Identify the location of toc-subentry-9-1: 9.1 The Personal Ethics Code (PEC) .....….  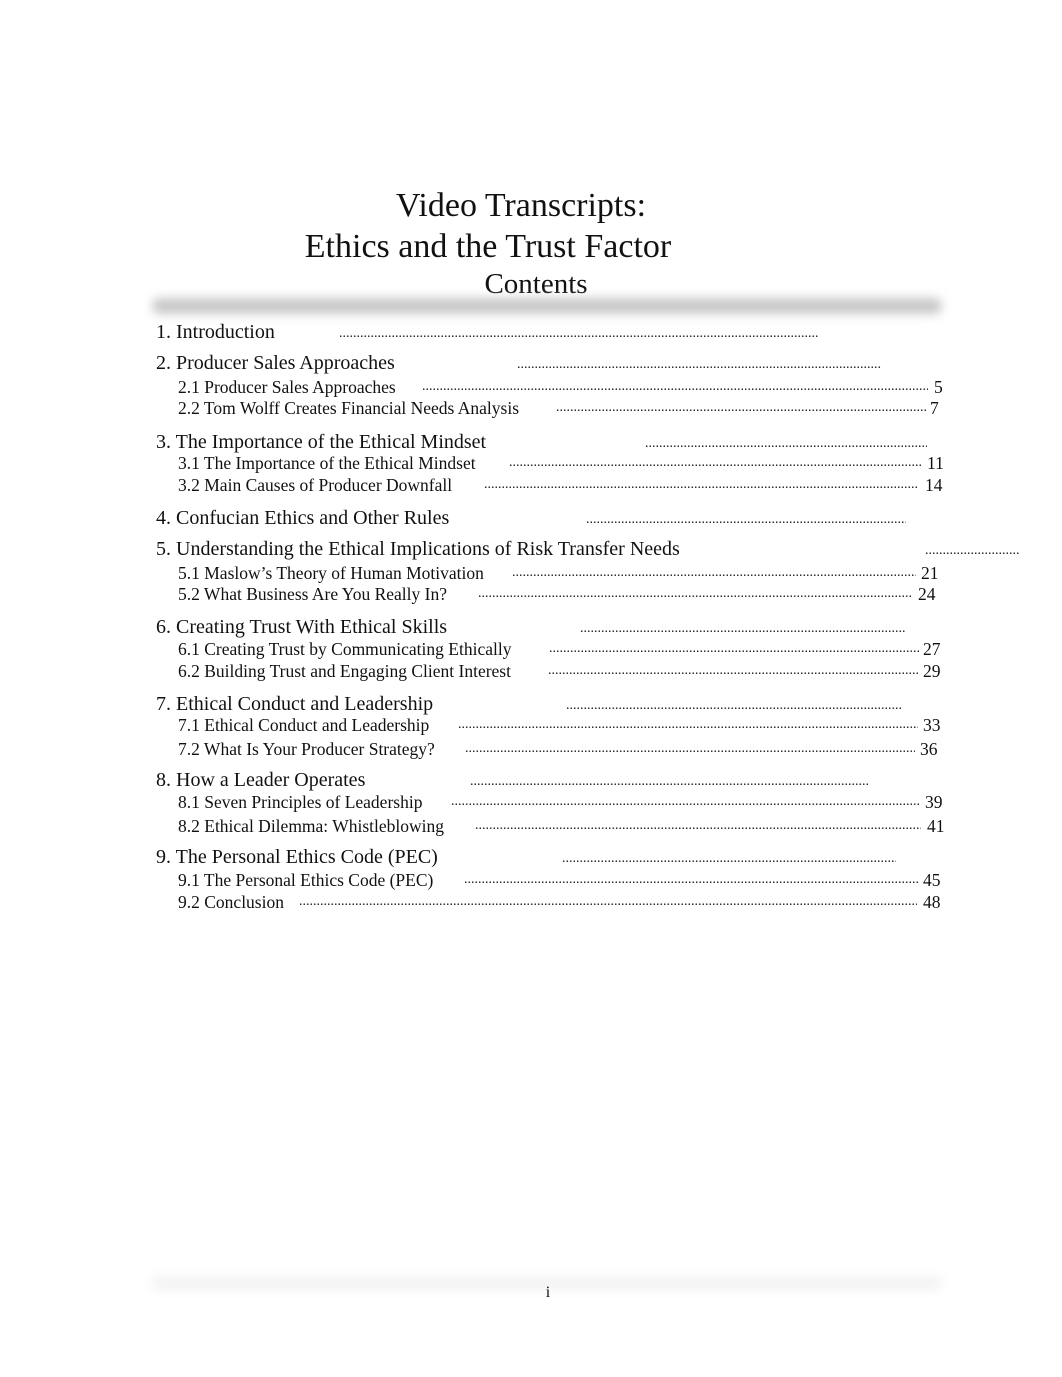
(559, 880).